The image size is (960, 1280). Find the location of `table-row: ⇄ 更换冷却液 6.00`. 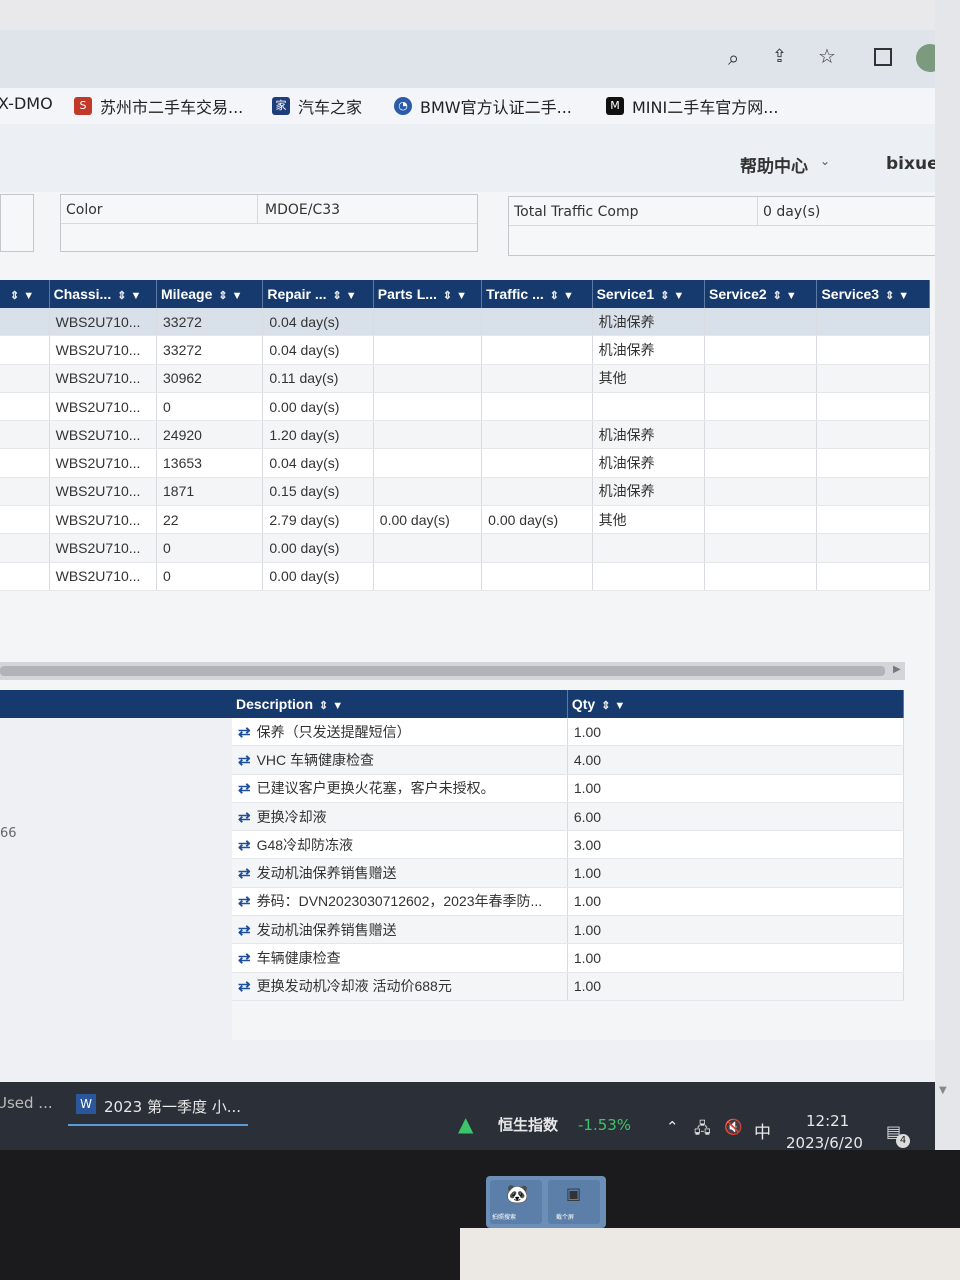

table-row: ⇄ 更换冷却液 6.00 is located at coordinates (568, 817).